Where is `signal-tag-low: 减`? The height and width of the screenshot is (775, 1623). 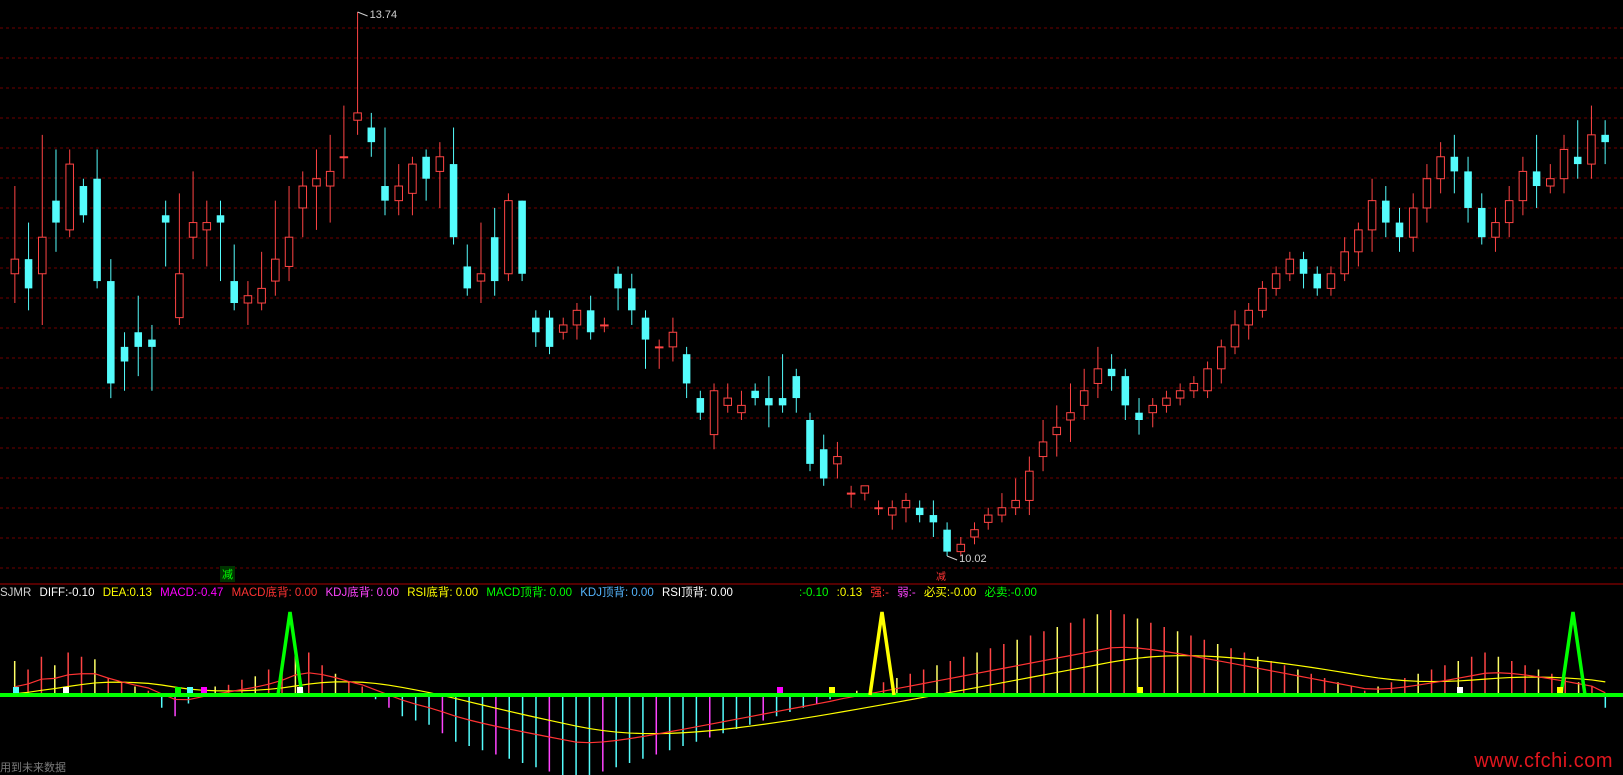 signal-tag-low: 减 is located at coordinates (941, 577).